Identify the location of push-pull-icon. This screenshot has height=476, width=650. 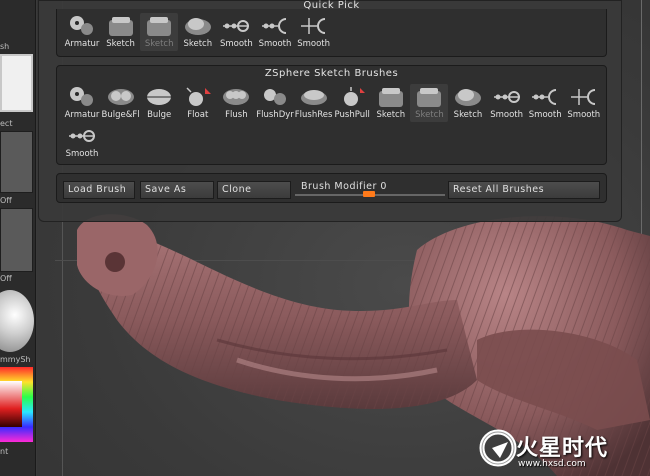
(352, 97).